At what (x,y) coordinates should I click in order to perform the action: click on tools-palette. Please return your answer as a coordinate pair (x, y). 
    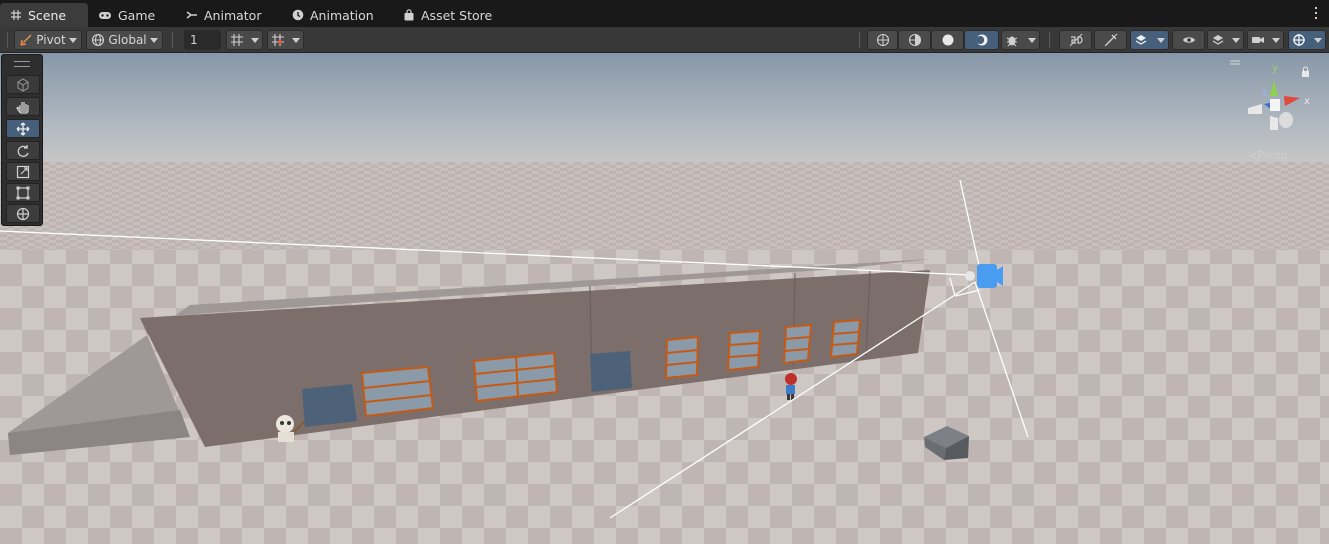
    Looking at the image, I should click on (22, 140).